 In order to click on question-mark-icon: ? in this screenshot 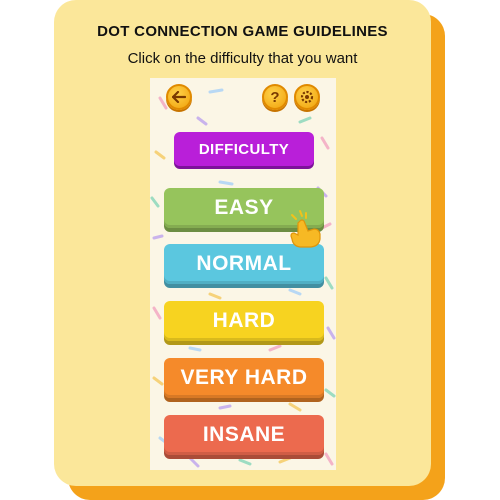, I will do `click(275, 97)`.